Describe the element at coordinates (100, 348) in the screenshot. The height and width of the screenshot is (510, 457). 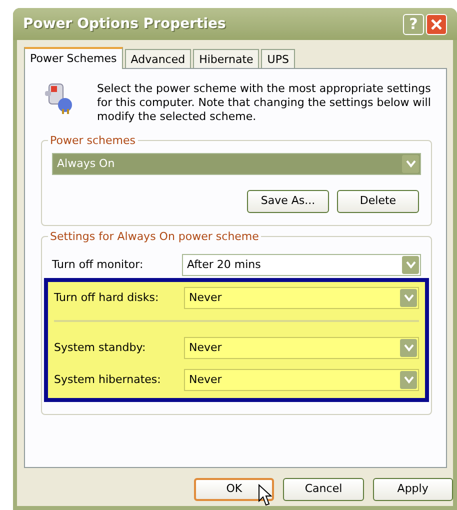
I see `setting-label: System standby:` at that location.